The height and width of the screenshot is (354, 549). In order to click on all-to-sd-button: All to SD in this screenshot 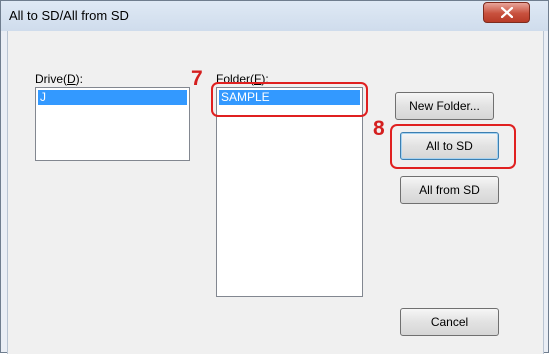, I will do `click(449, 146)`.